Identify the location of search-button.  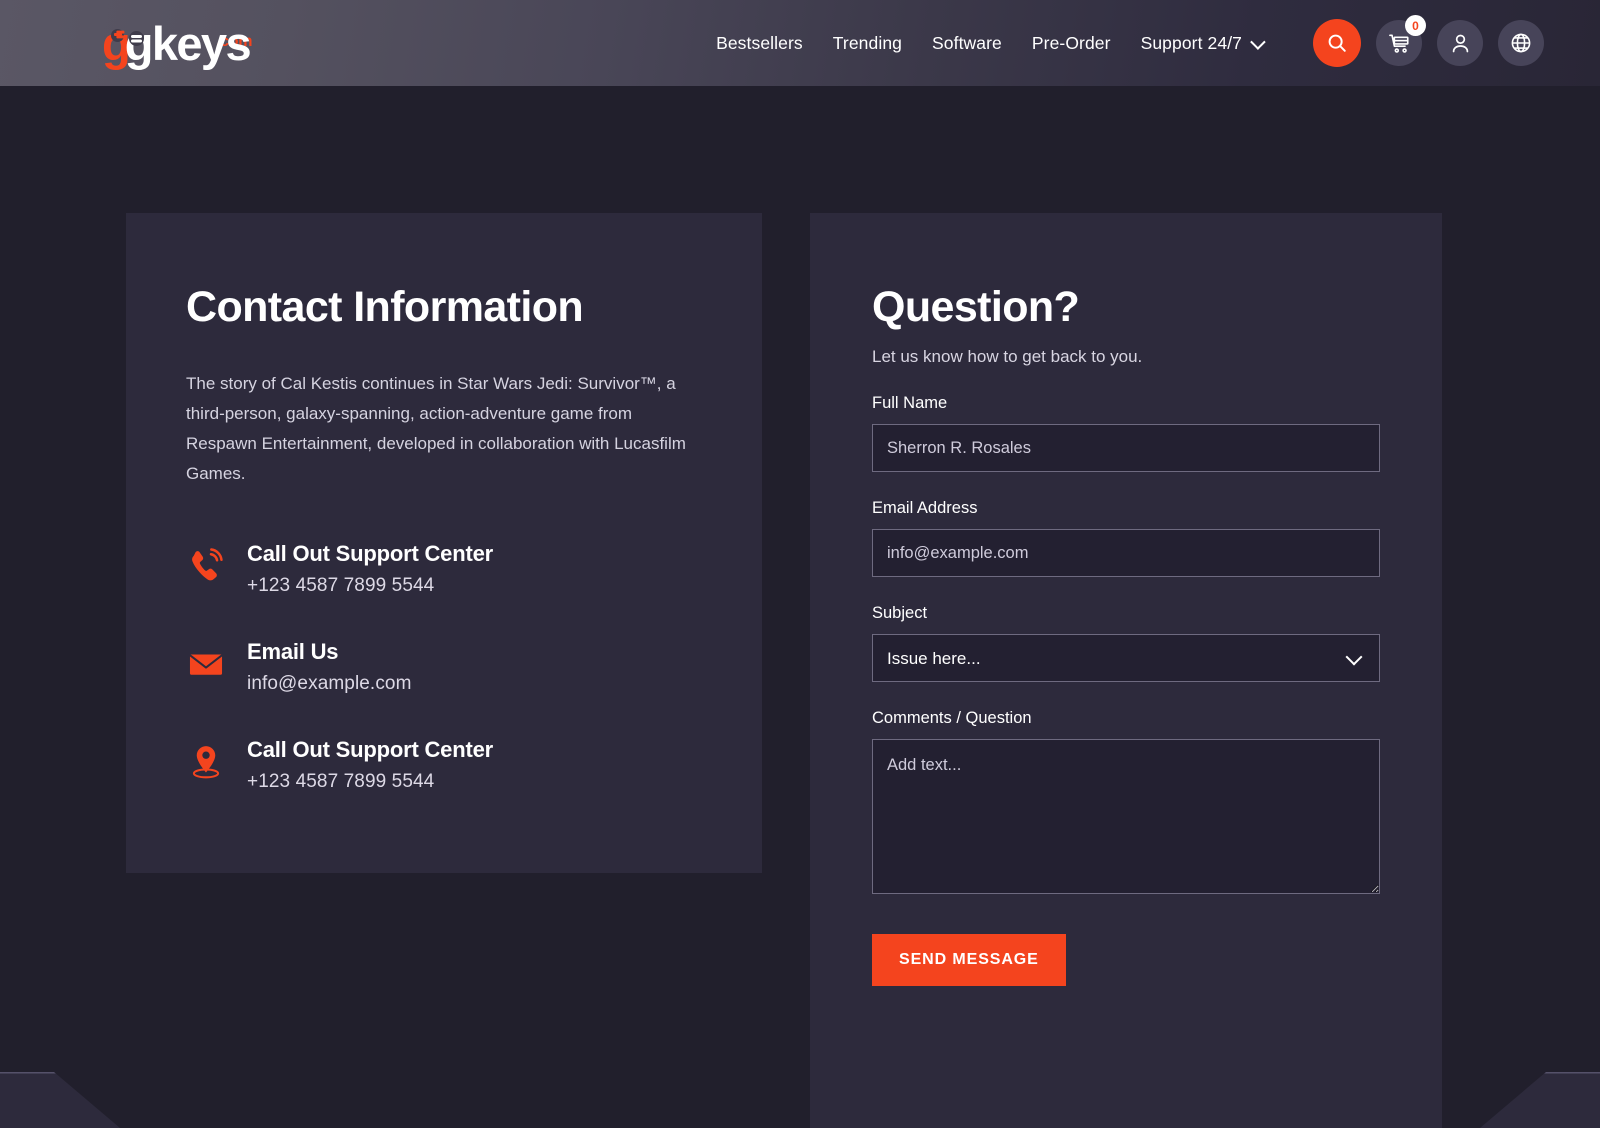
(1337, 43).